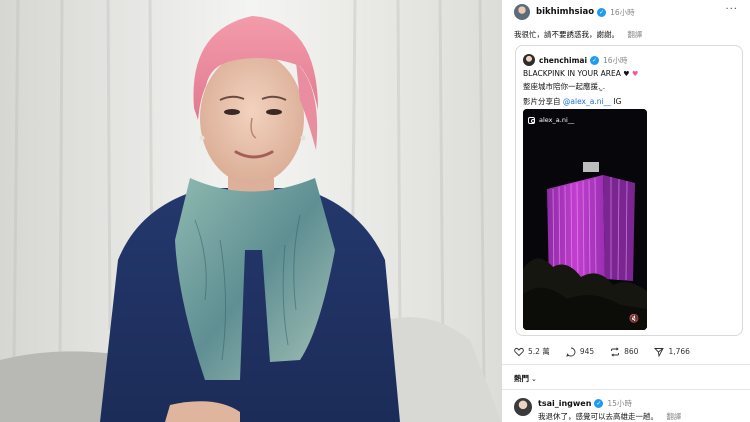 This screenshot has width=750, height=422. I want to click on quoted-line-3-prefix: 影片分享自, so click(542, 101).